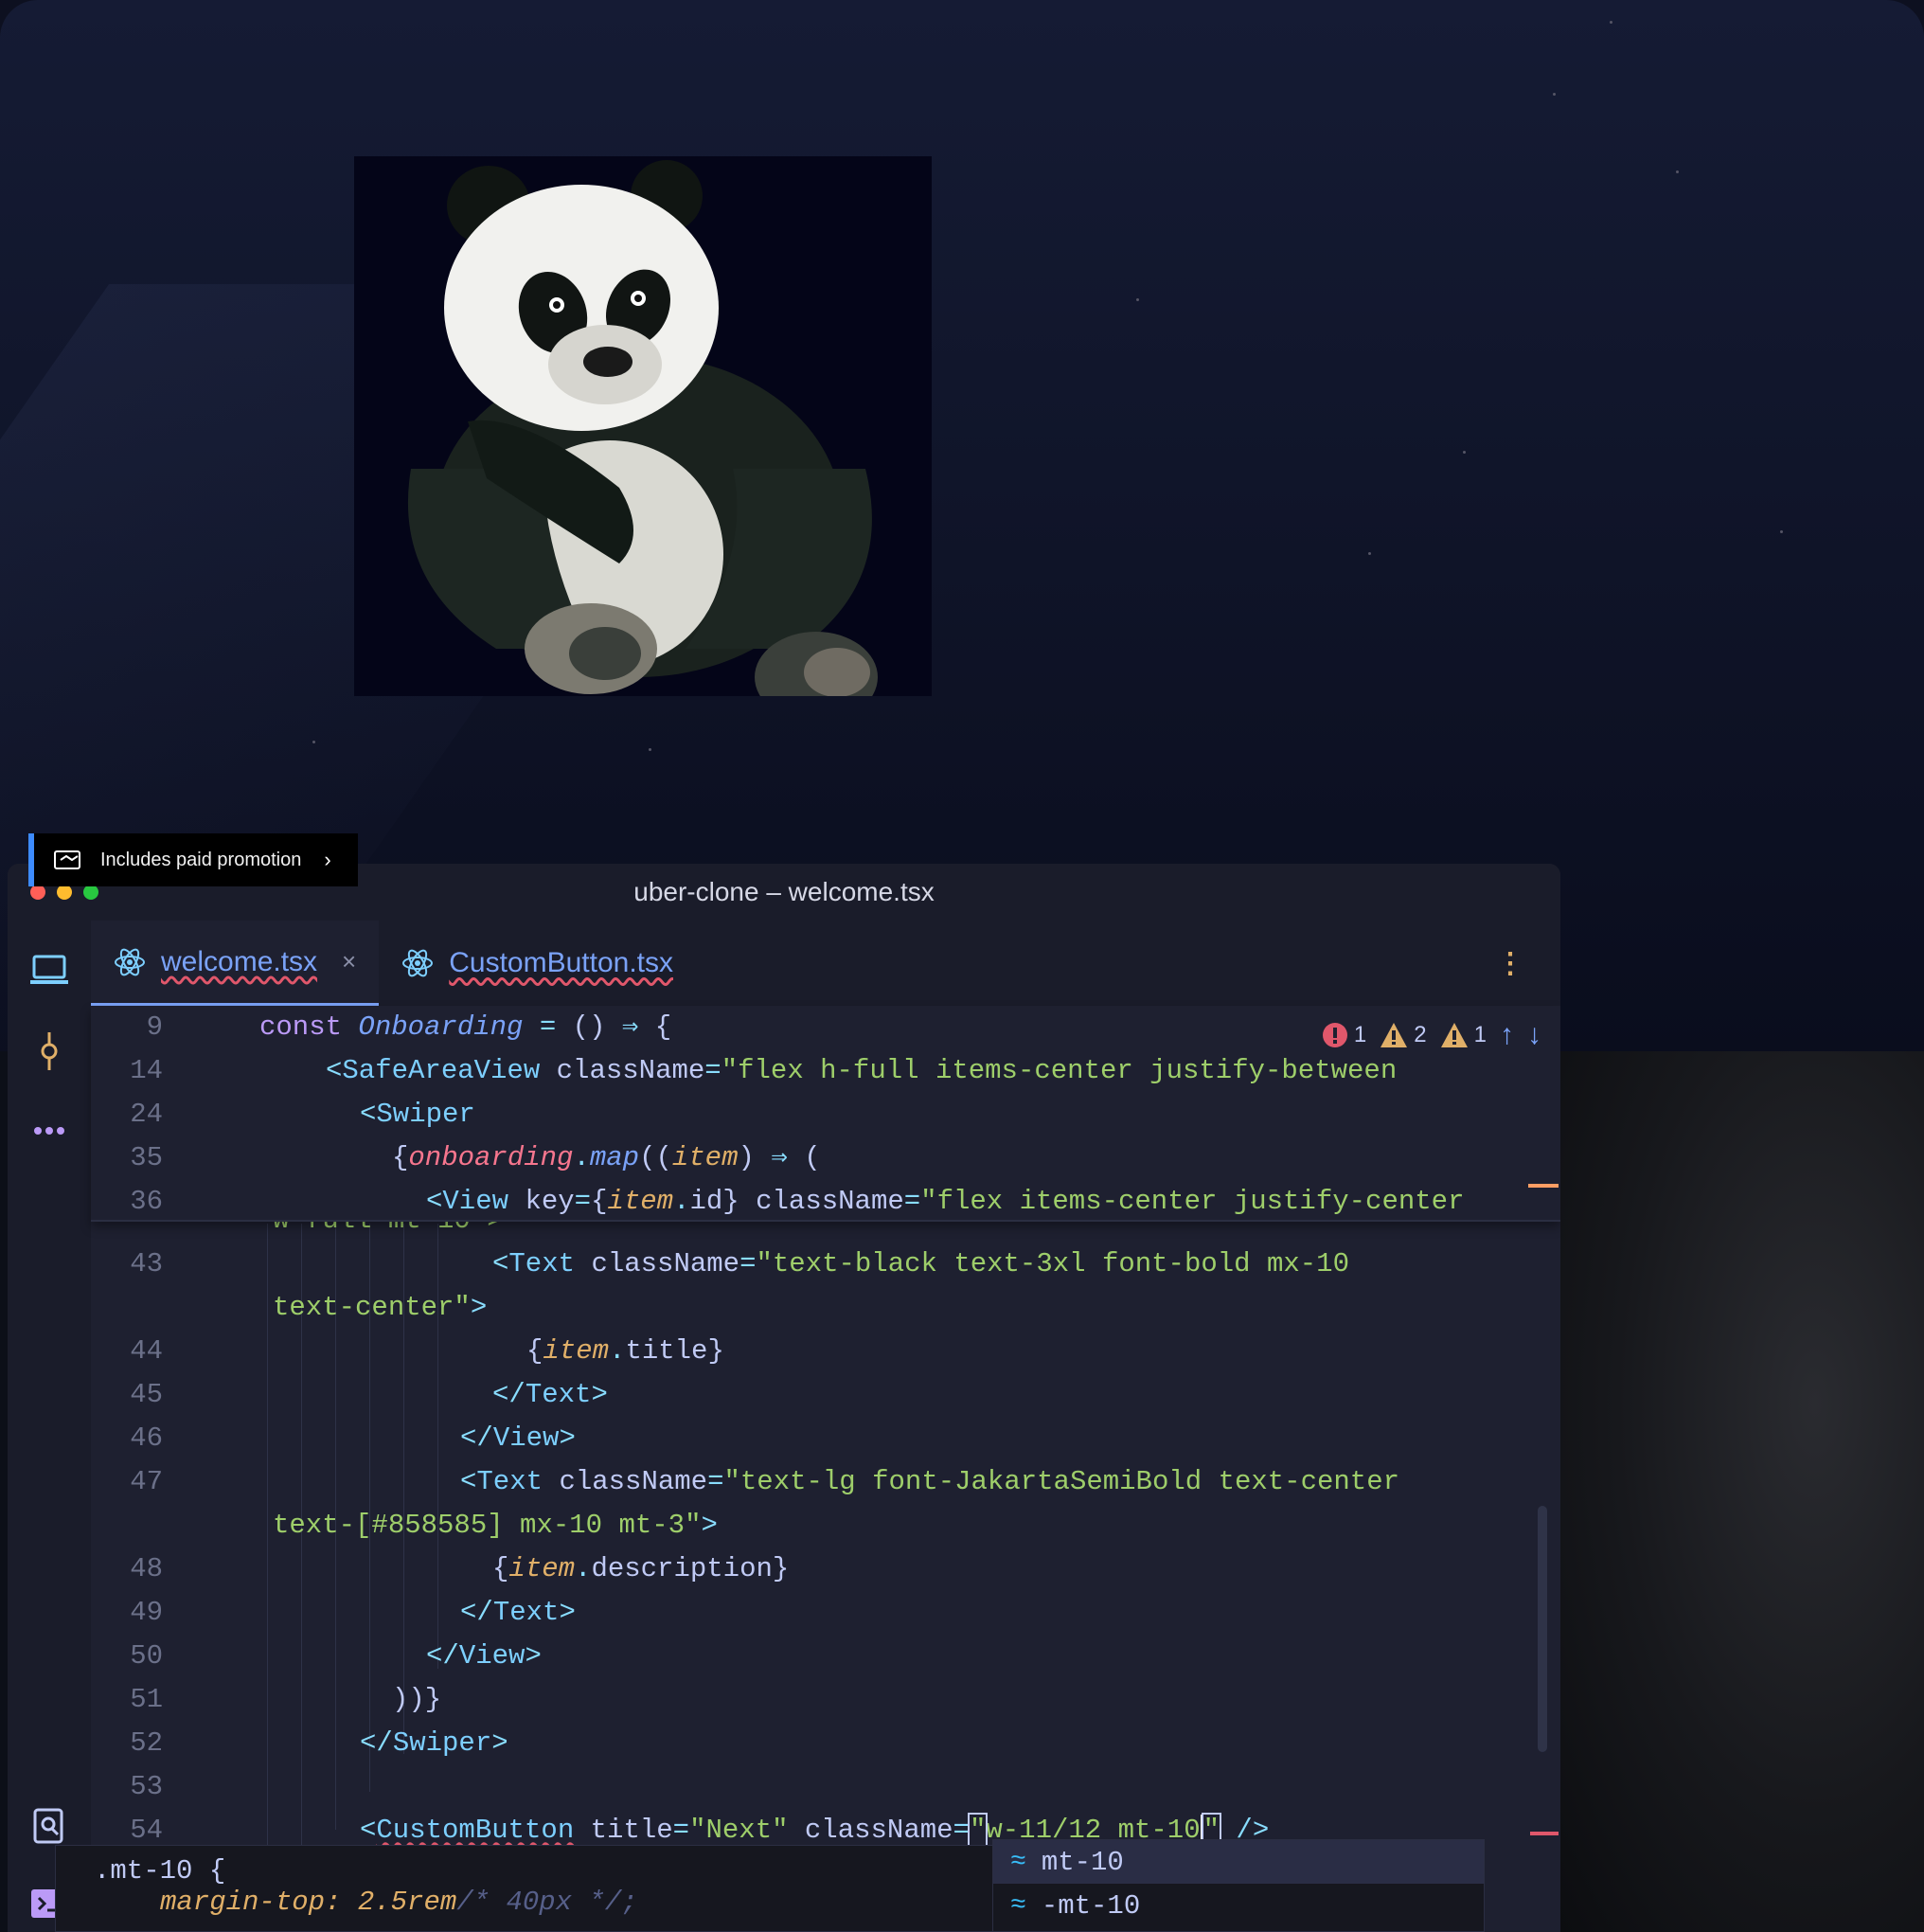  What do you see at coordinates (49, 1051) in the screenshot?
I see `git-commit-icon` at bounding box center [49, 1051].